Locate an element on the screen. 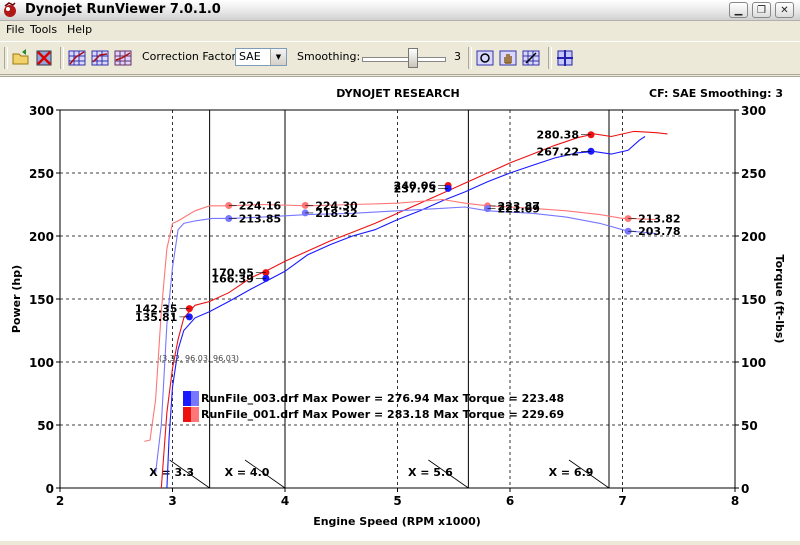 The image size is (800, 545). y-tick-label-left: 150 is located at coordinates (41, 300).